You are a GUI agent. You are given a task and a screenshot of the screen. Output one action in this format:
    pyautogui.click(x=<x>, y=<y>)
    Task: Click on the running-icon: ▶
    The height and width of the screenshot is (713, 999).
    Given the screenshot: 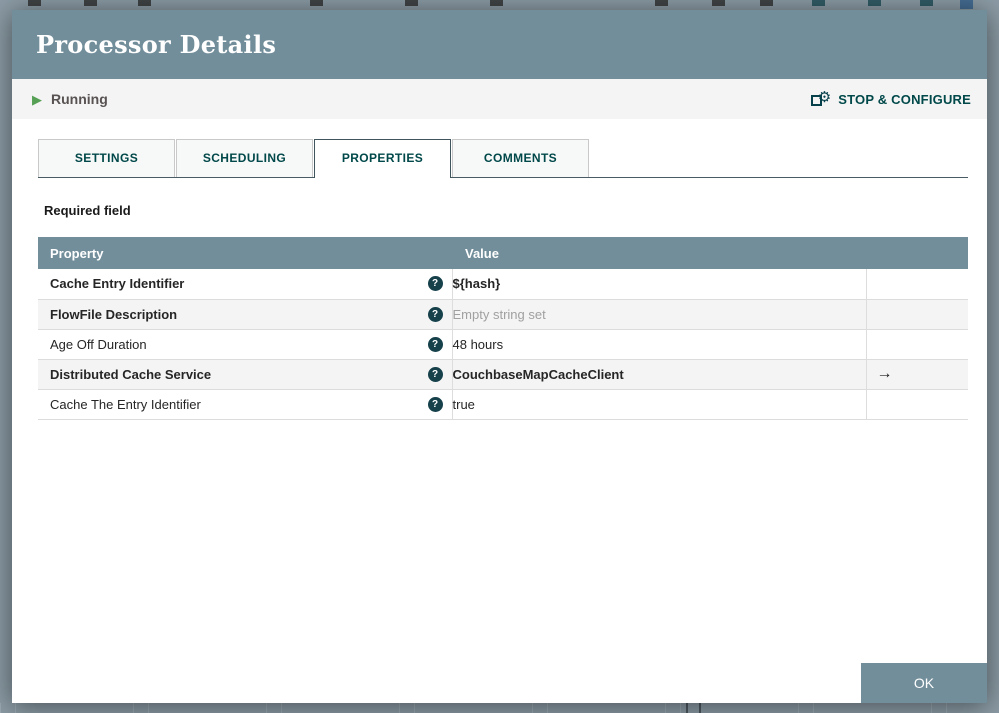 What is the action you would take?
    pyautogui.click(x=37, y=99)
    